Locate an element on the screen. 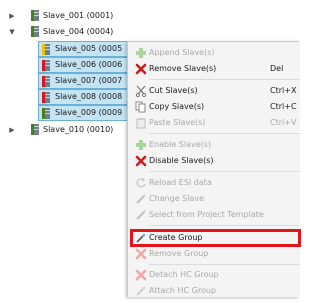 The height and width of the screenshot is (303, 320). tree-item-slave-006: Slave_006 (0006 is located at coordinates (83, 65).